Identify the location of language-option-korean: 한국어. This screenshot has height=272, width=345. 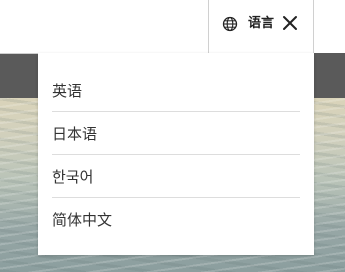
(176, 176).